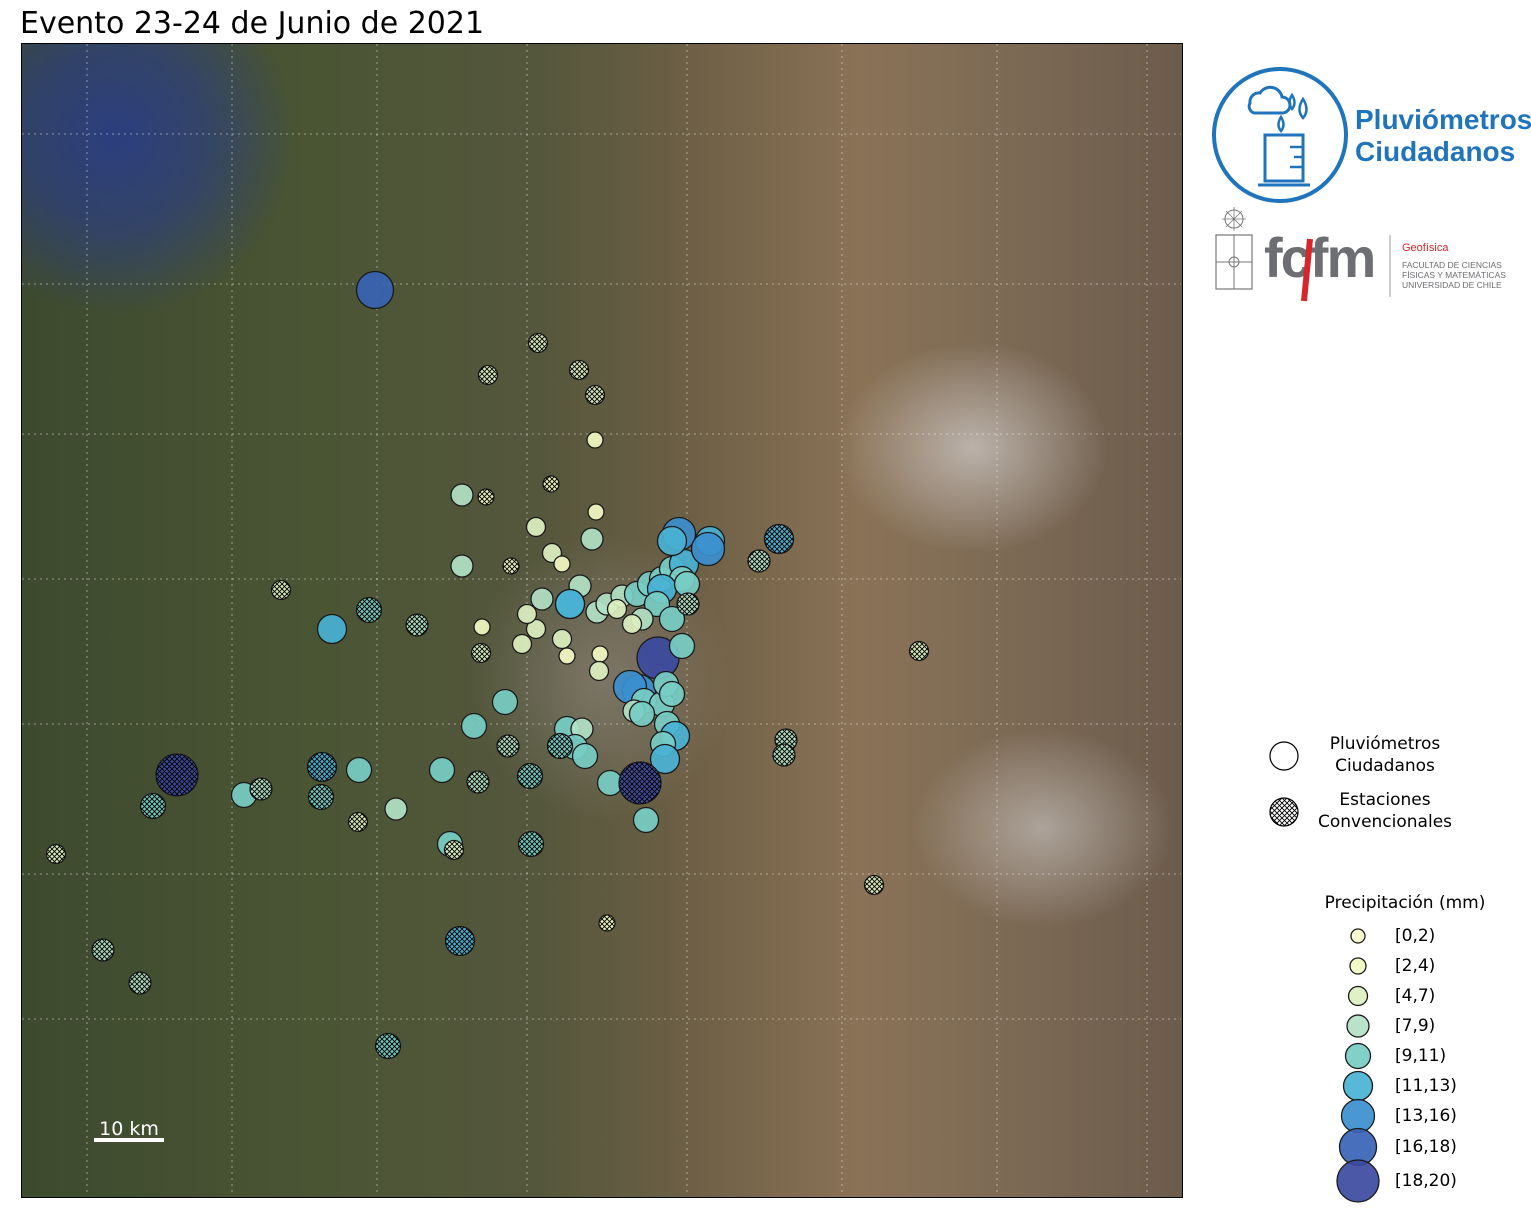 The width and height of the screenshot is (1531, 1218). Describe the element at coordinates (1385, 800) in the screenshot. I see `legend-convencionales-line1: Estaciones` at that location.